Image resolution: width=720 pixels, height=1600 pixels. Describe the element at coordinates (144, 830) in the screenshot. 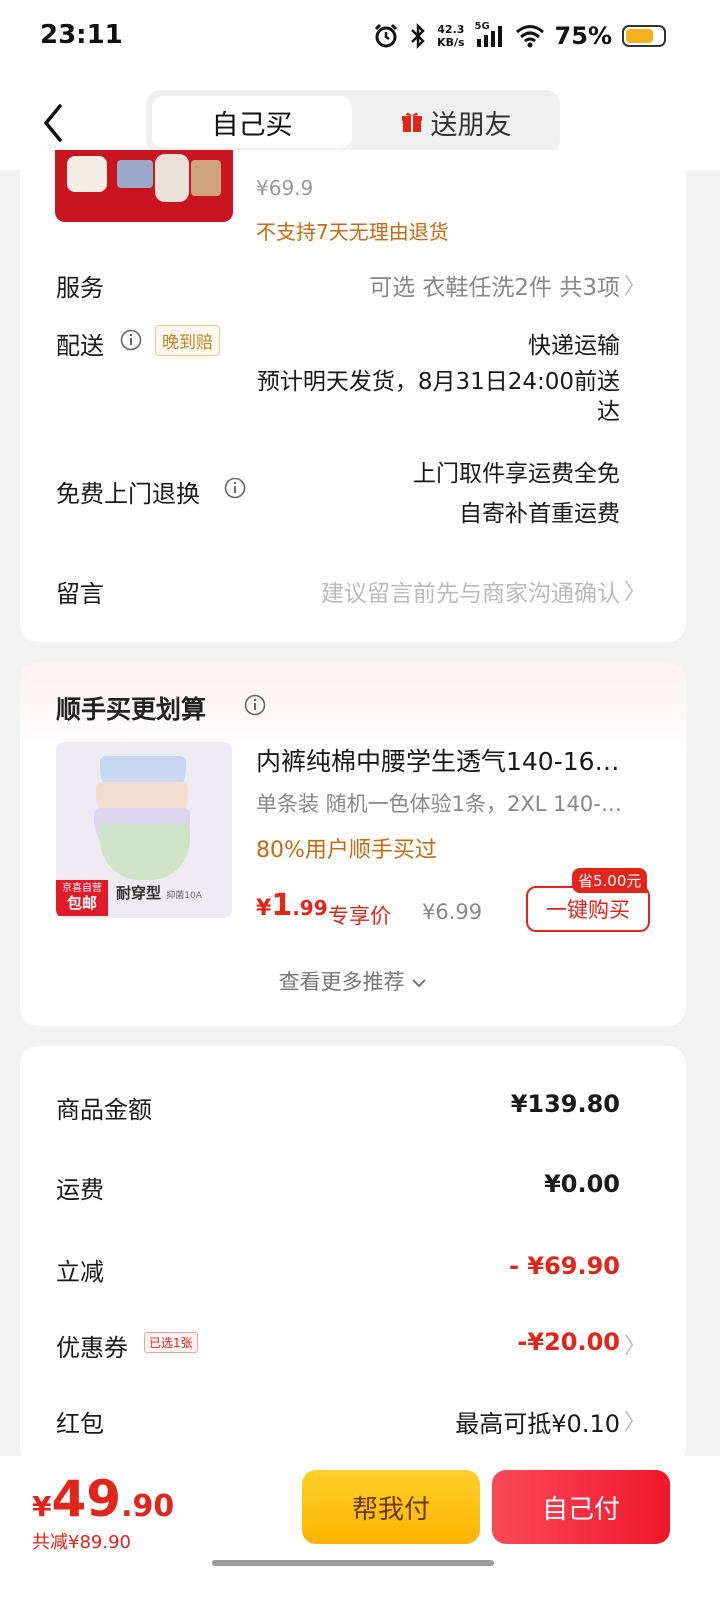

I see `recommend-product-image: 京喜自营 包邮 耐穿型 抑菌10A` at that location.